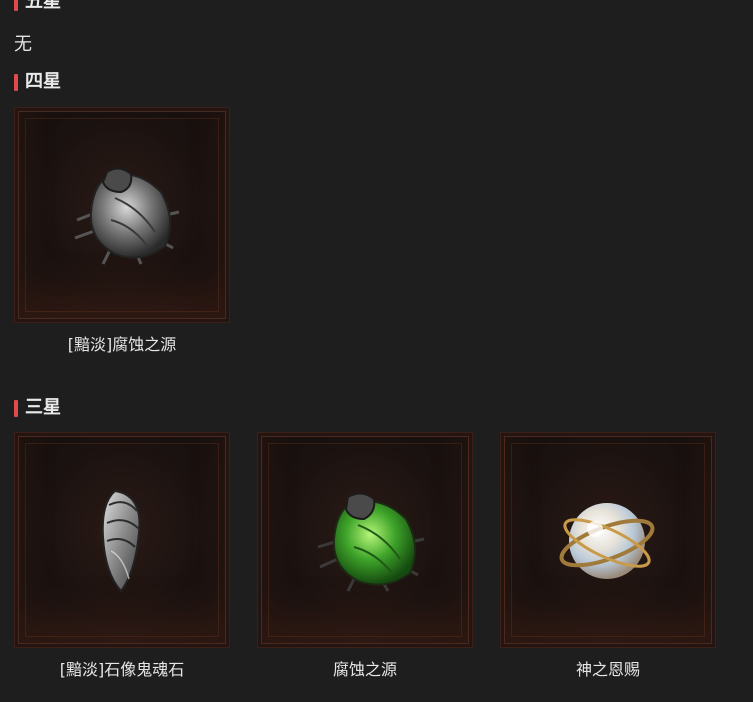  I want to click on item-card: 腐蚀之源, so click(365, 556).